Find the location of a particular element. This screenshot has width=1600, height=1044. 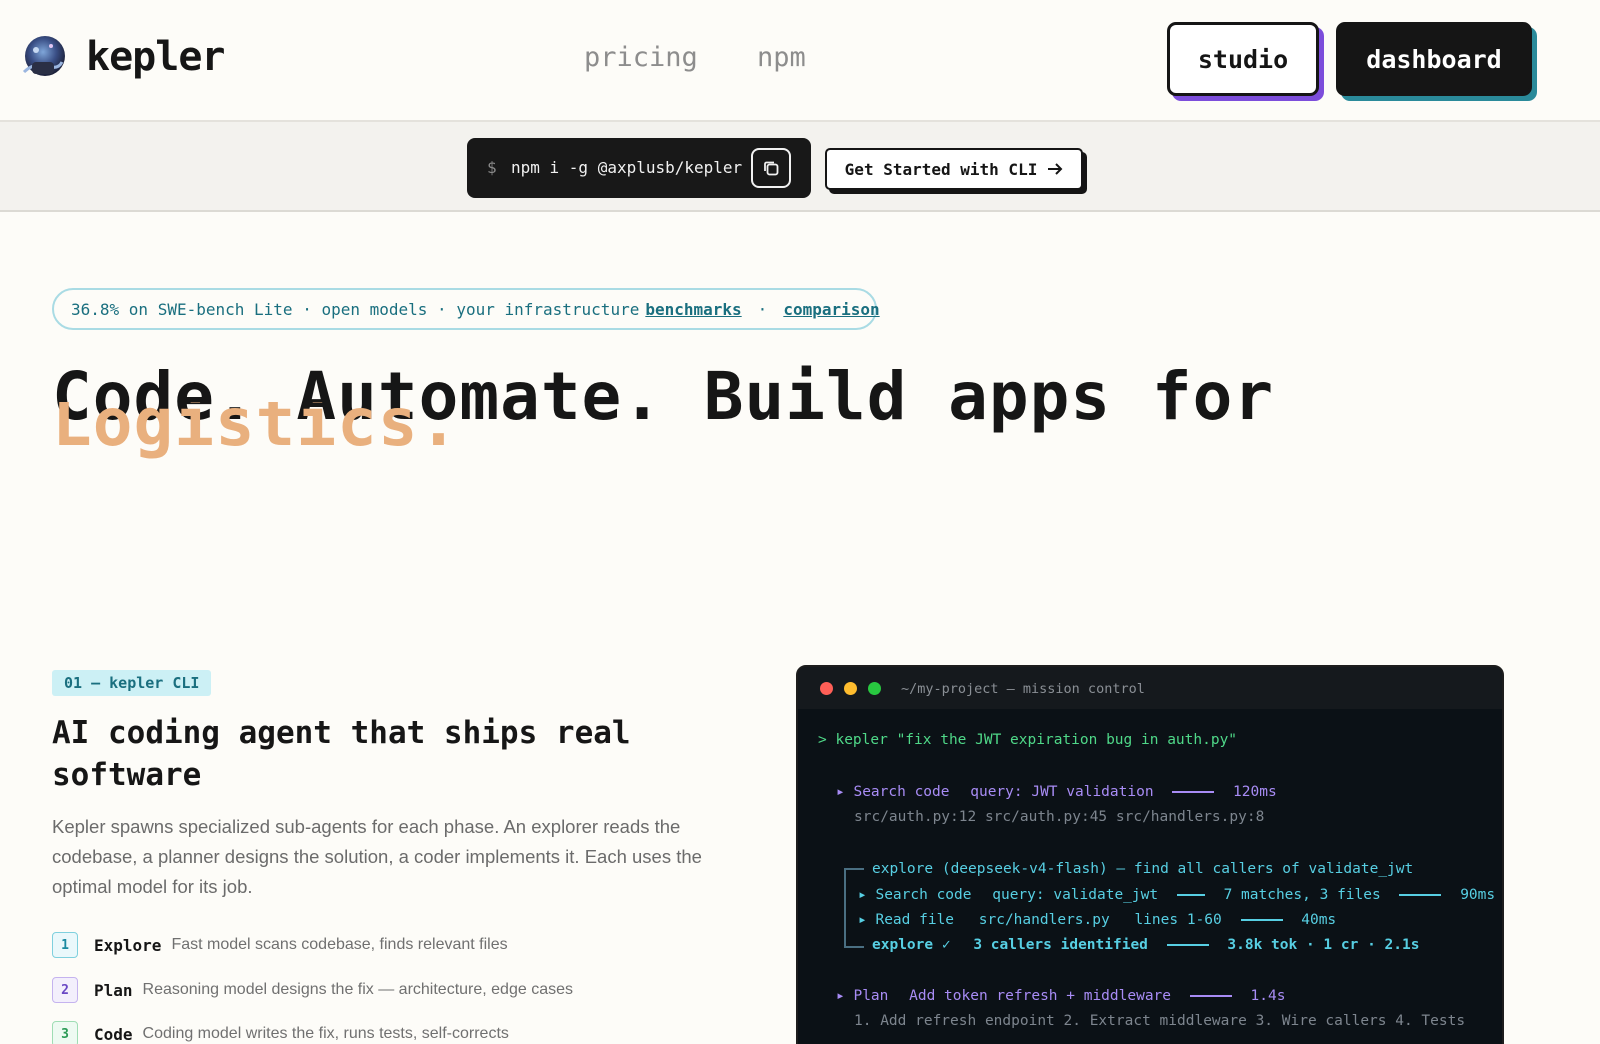

explore-done-label: explore ✓ is located at coordinates (911, 945).